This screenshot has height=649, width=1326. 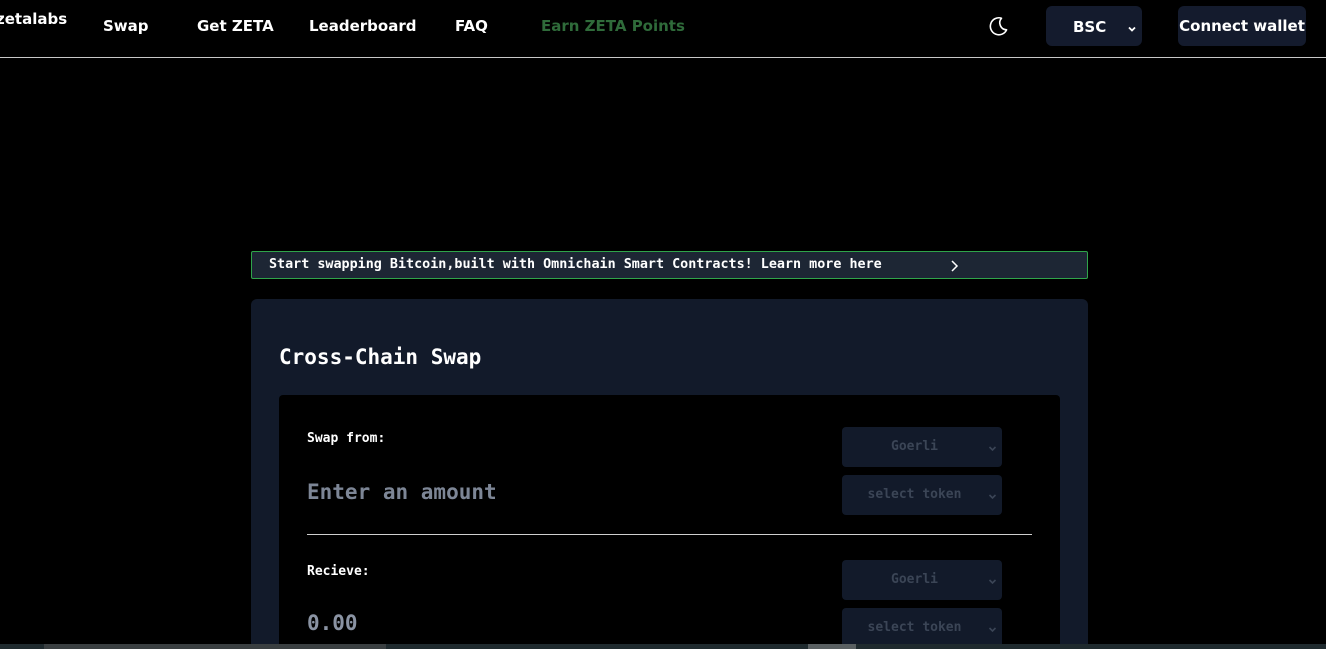 What do you see at coordinates (235, 26) in the screenshot?
I see `nav-get-zeta-link: Get ZETA` at bounding box center [235, 26].